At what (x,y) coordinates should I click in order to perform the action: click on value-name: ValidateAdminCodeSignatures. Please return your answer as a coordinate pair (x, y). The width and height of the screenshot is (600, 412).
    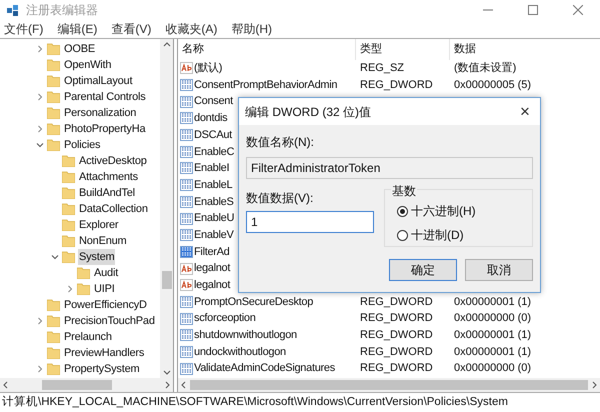
    Looking at the image, I should click on (264, 368).